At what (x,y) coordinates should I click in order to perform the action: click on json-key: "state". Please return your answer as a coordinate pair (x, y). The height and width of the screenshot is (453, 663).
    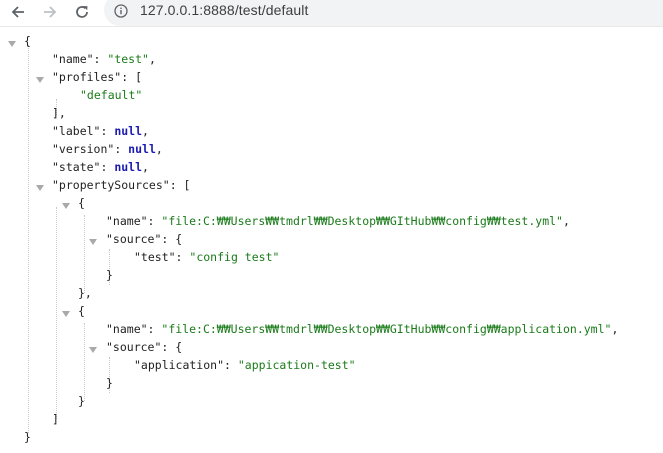
    Looking at the image, I should click on (76, 167).